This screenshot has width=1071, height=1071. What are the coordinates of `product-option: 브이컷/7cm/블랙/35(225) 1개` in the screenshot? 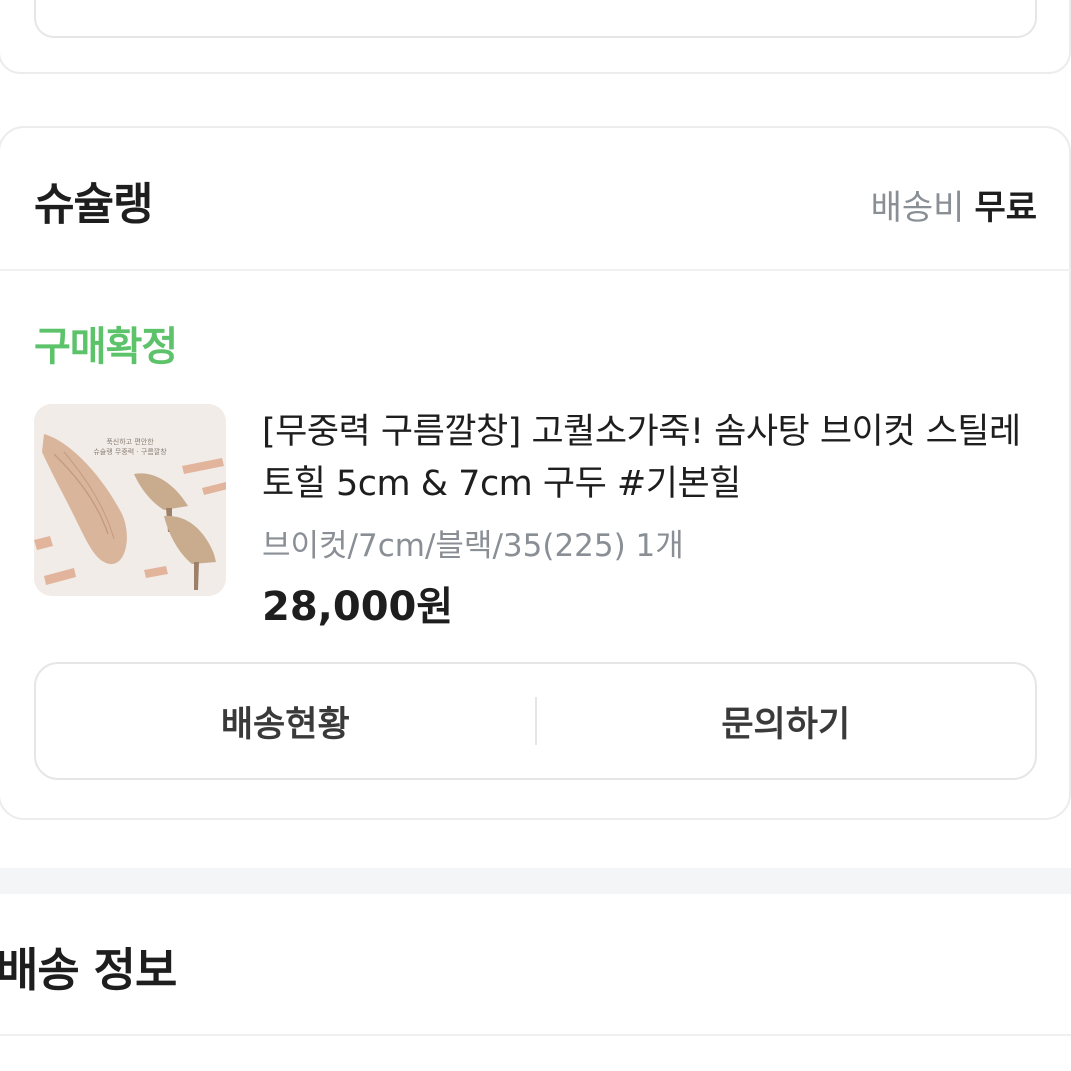 It's located at (473, 546).